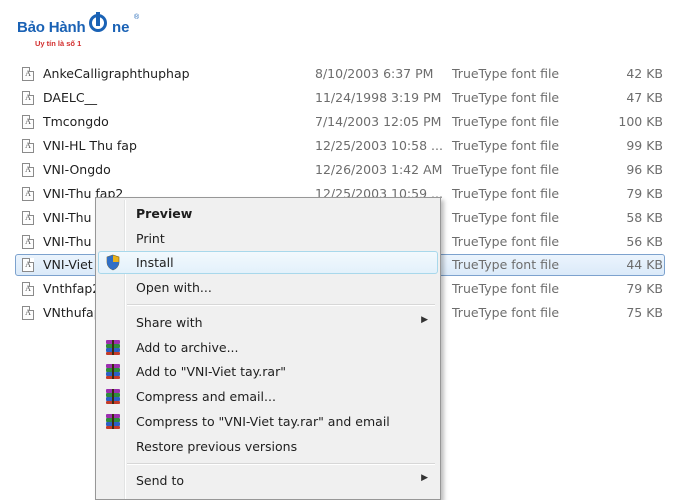  I want to click on logo-tagline: Uy tín là số 1, so click(58, 43).